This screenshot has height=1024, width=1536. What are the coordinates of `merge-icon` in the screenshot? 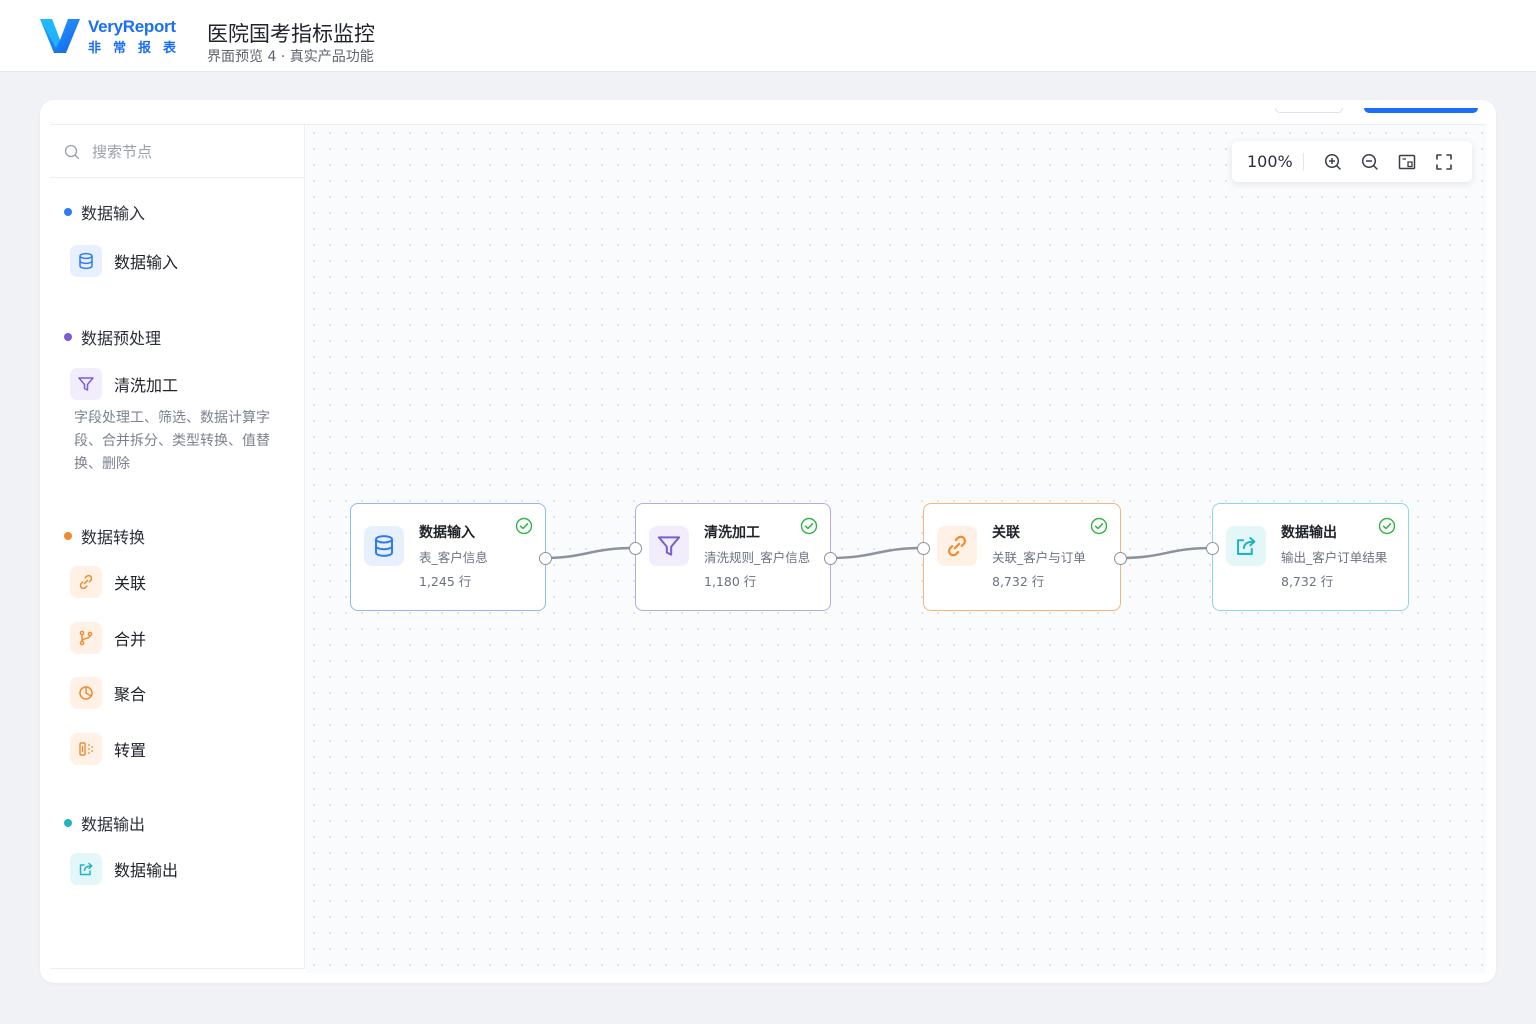 It's located at (86, 638).